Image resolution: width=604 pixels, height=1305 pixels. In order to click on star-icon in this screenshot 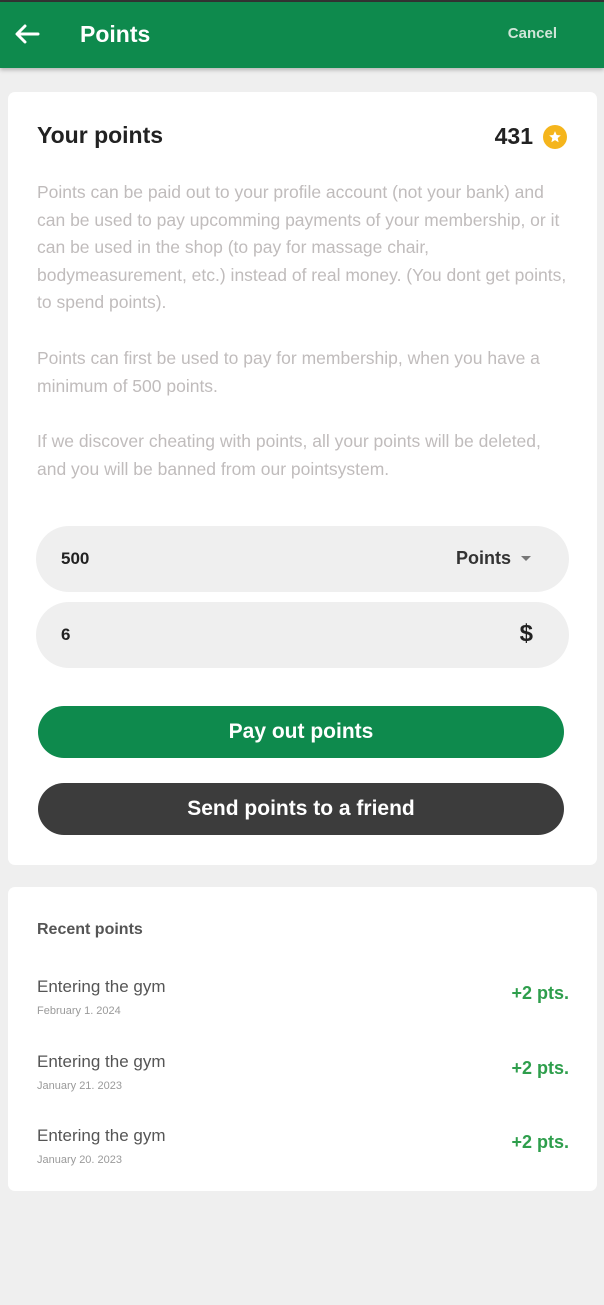, I will do `click(555, 136)`.